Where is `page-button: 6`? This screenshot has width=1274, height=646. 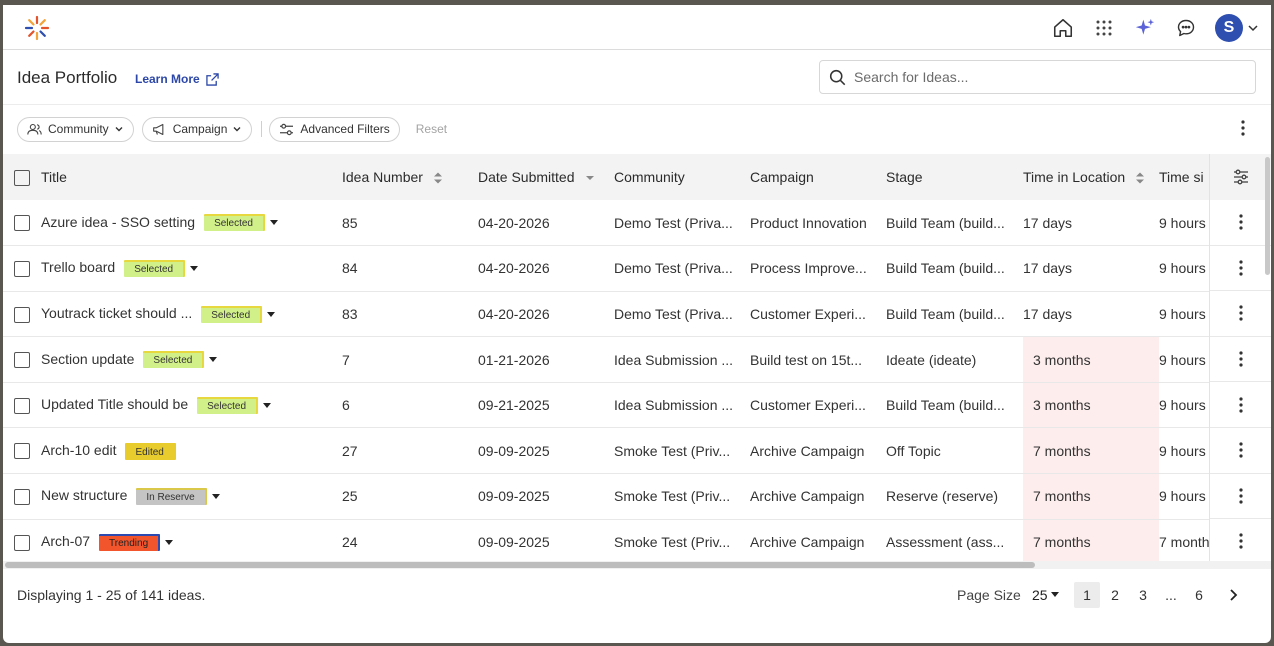
page-button: 6 is located at coordinates (1199, 595).